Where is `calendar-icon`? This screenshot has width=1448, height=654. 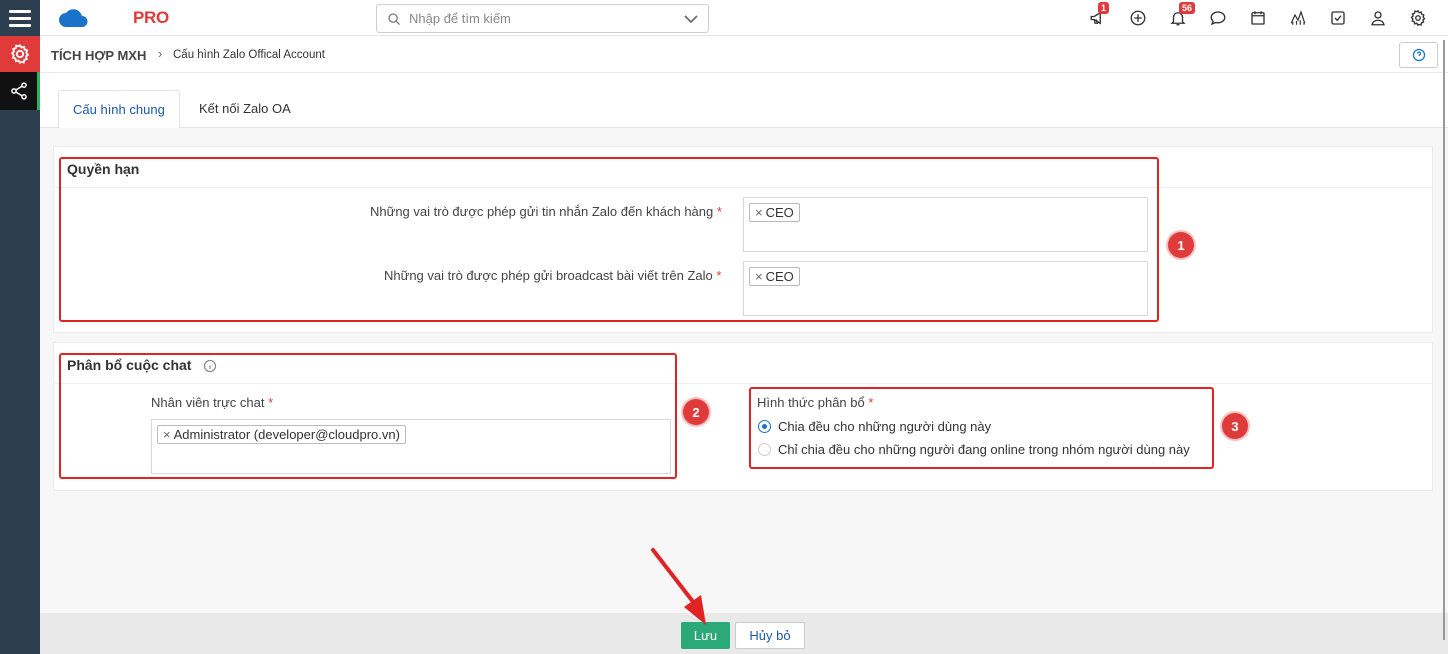
calendar-icon is located at coordinates (1258, 18).